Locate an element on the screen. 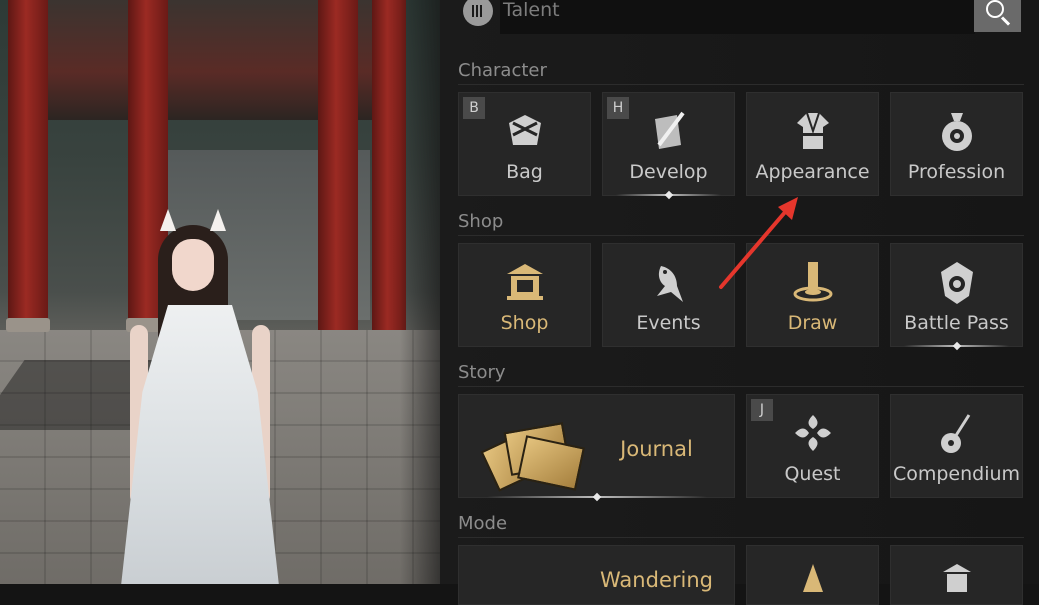  menu-tile-battle-pass: Battle Pass is located at coordinates (956, 295).